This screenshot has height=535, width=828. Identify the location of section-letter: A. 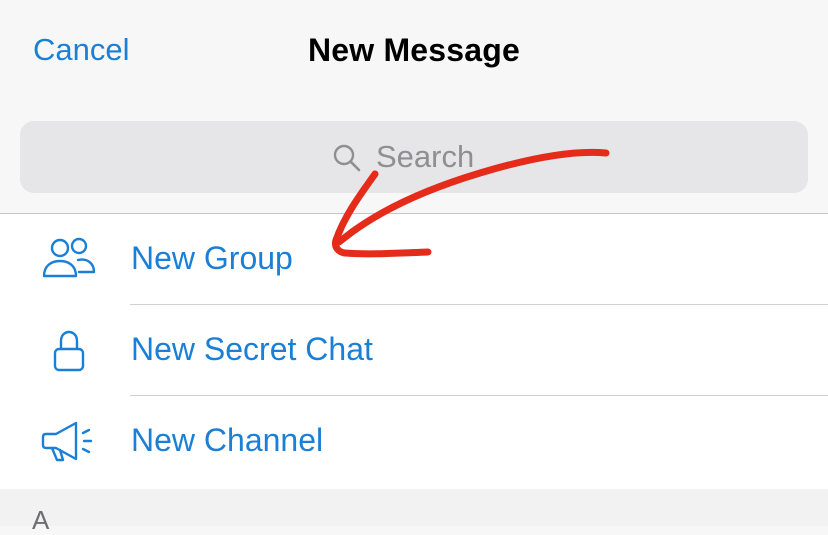
(41, 520).